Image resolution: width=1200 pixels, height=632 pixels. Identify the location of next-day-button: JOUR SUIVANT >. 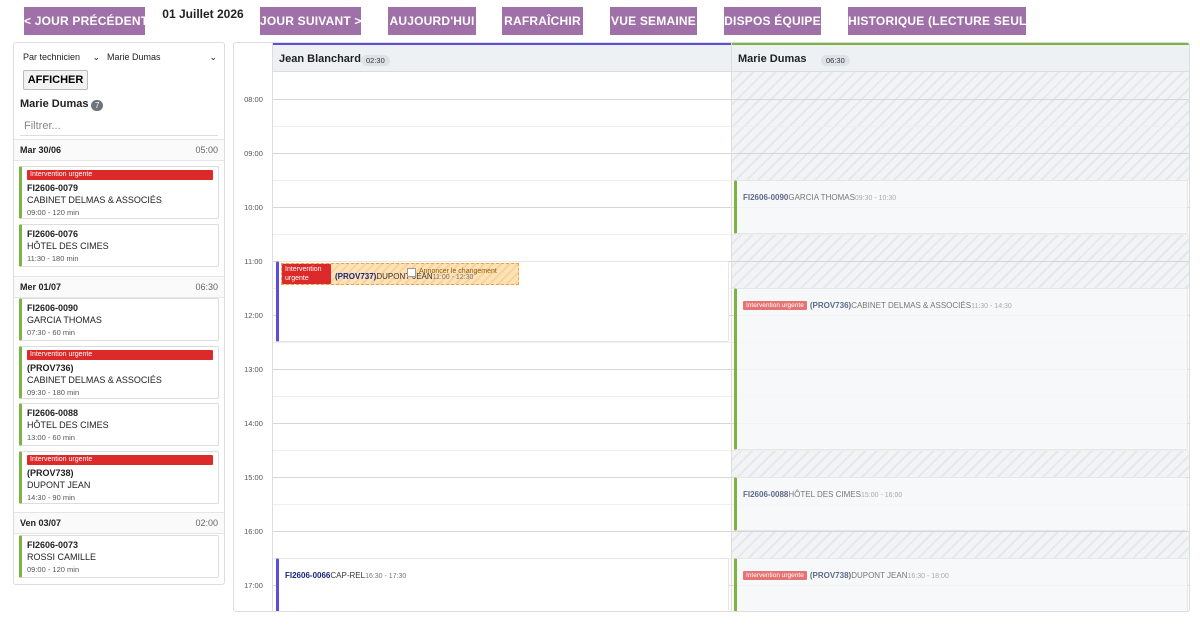
(310, 21).